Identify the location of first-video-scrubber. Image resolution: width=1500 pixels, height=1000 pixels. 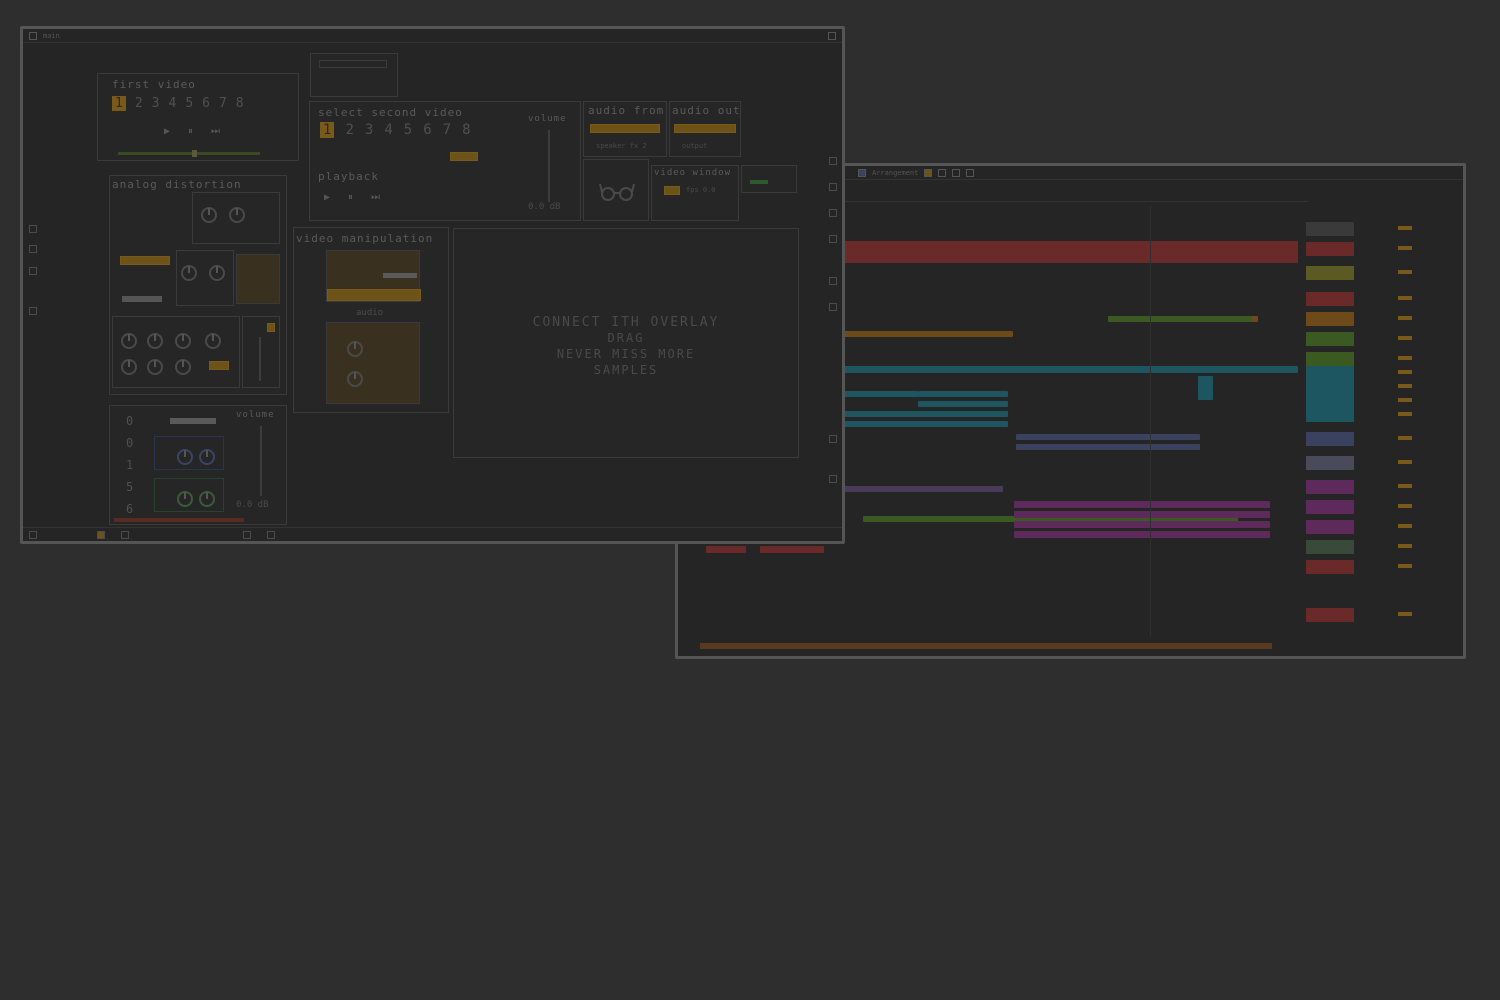
(189, 153).